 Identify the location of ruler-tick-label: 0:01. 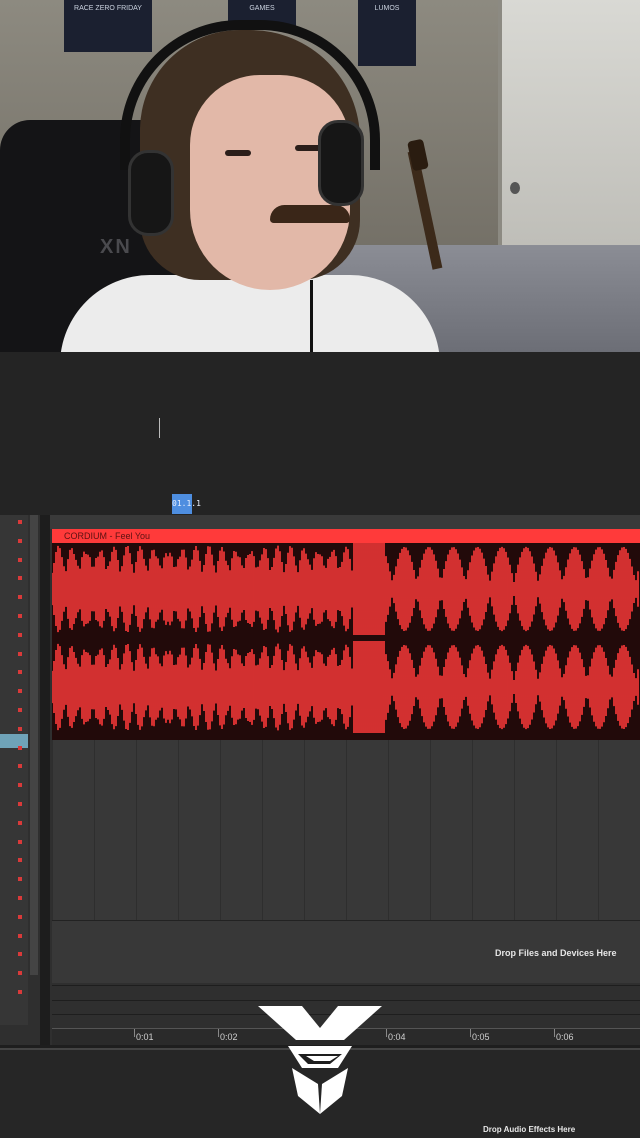
(145, 1037).